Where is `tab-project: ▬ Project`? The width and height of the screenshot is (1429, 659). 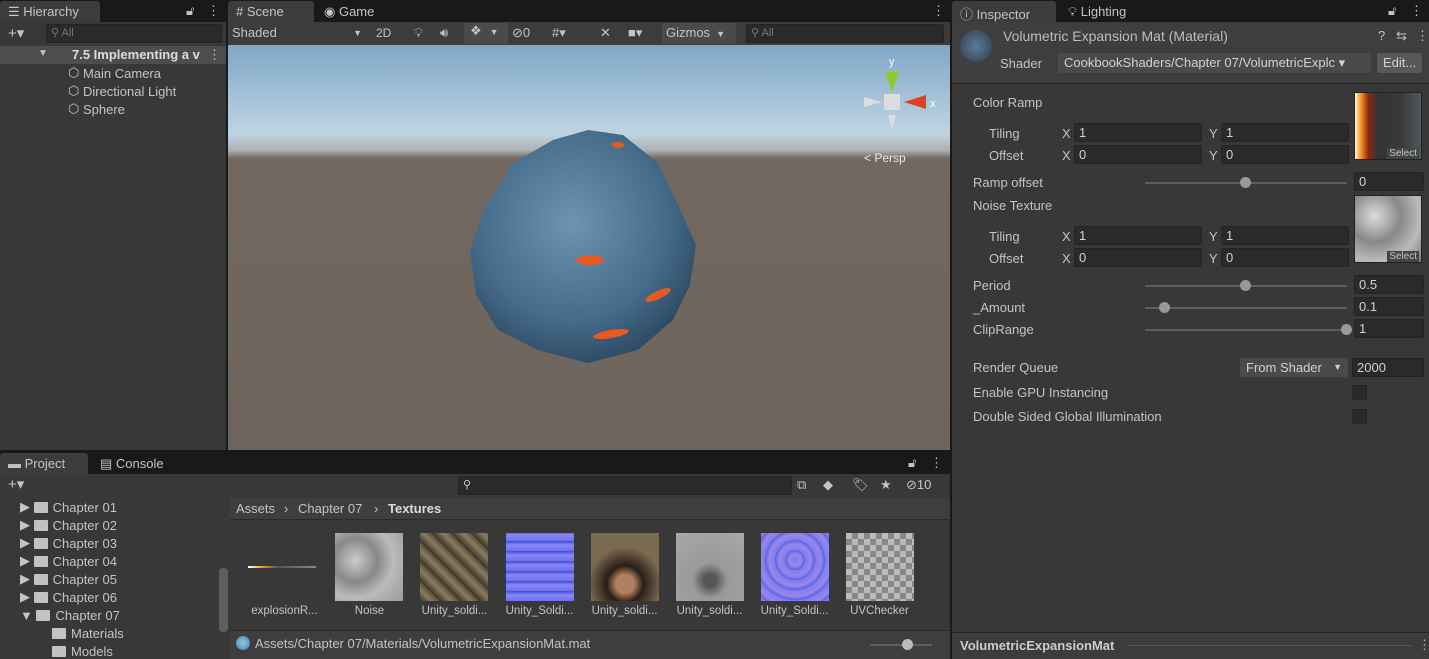 tab-project: ▬ Project is located at coordinates (44, 463).